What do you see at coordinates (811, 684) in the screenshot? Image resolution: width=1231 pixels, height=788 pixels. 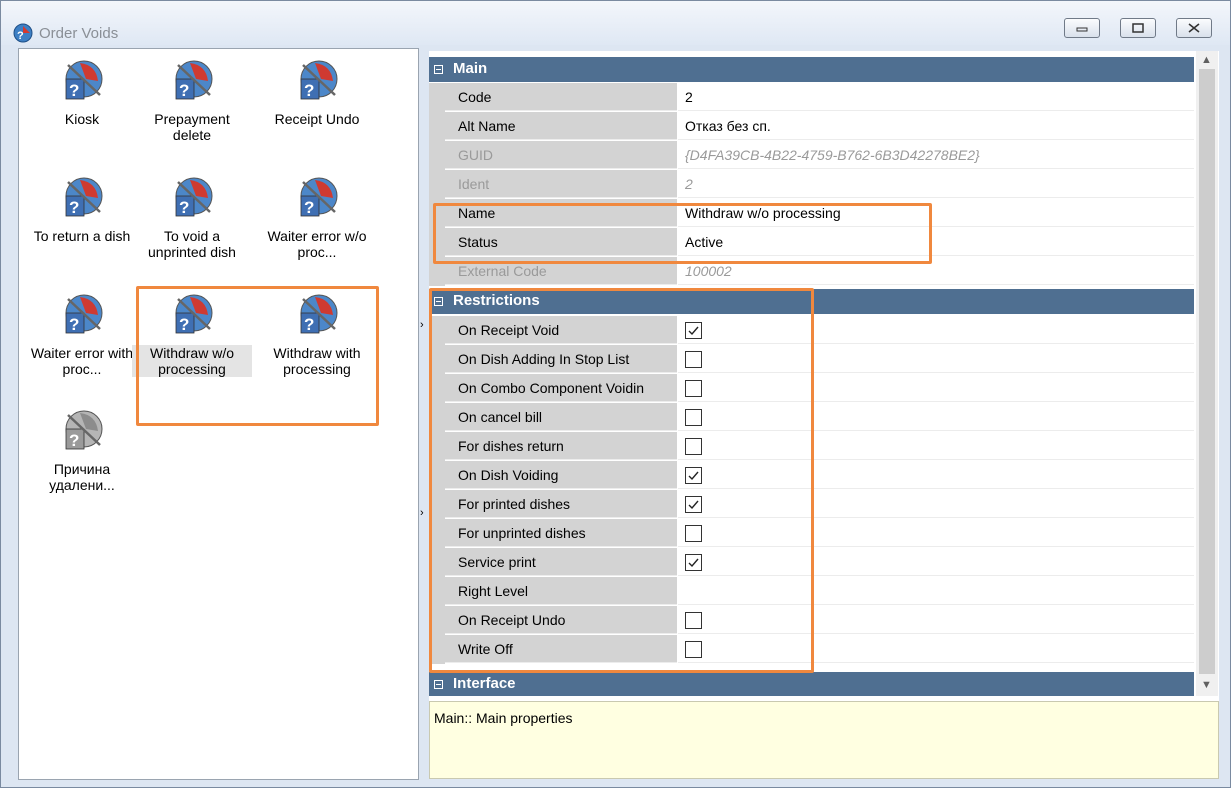 I see `category-interface: Interface` at bounding box center [811, 684].